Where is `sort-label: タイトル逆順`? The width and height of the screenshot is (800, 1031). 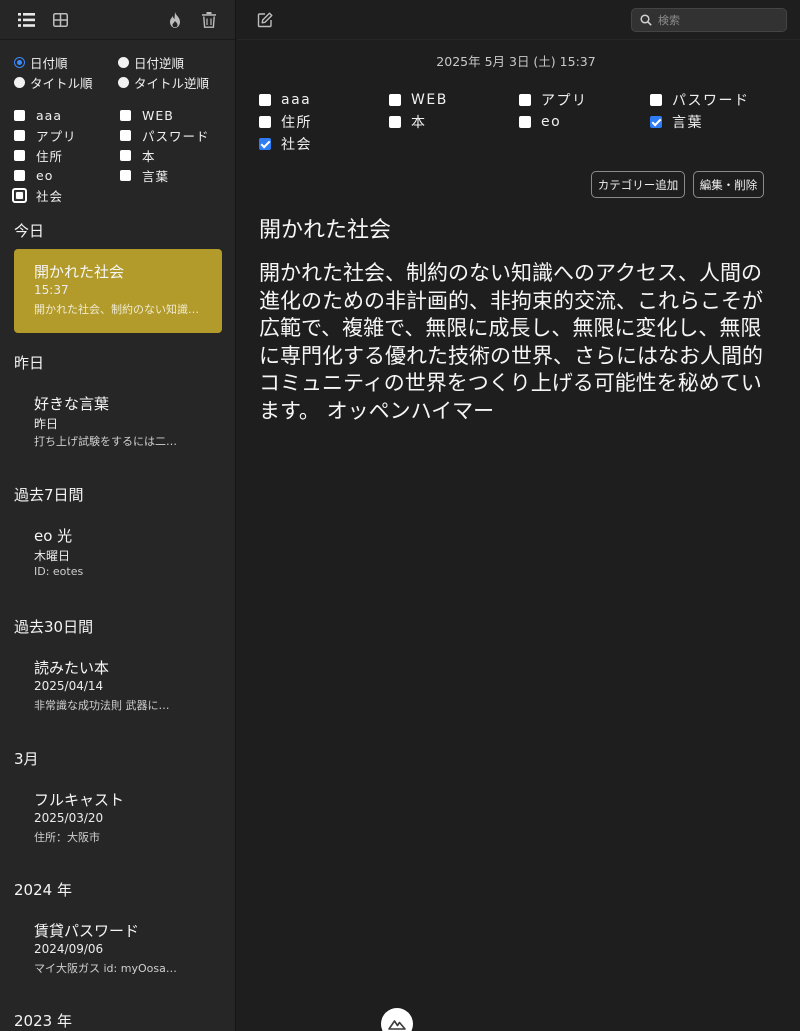
sort-label: タイトル逆順 is located at coordinates (172, 83).